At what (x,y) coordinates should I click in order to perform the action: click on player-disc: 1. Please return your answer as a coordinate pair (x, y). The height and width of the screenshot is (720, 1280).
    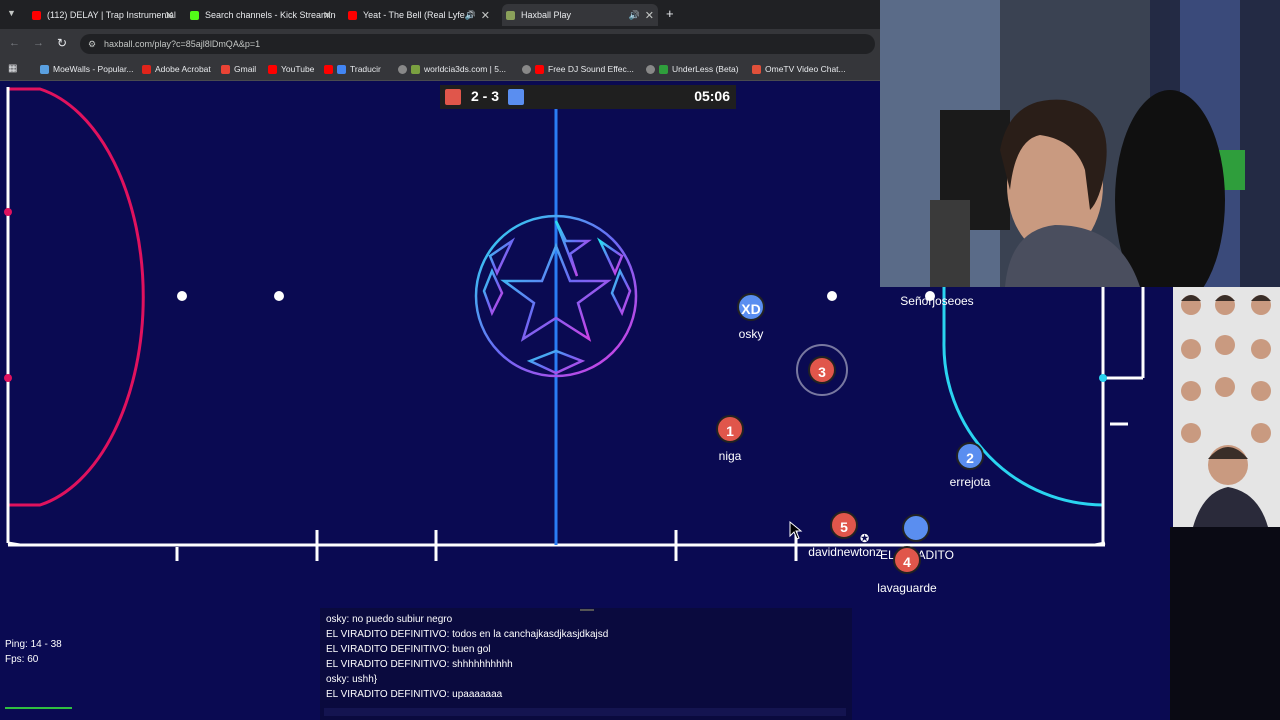
    Looking at the image, I should click on (730, 429).